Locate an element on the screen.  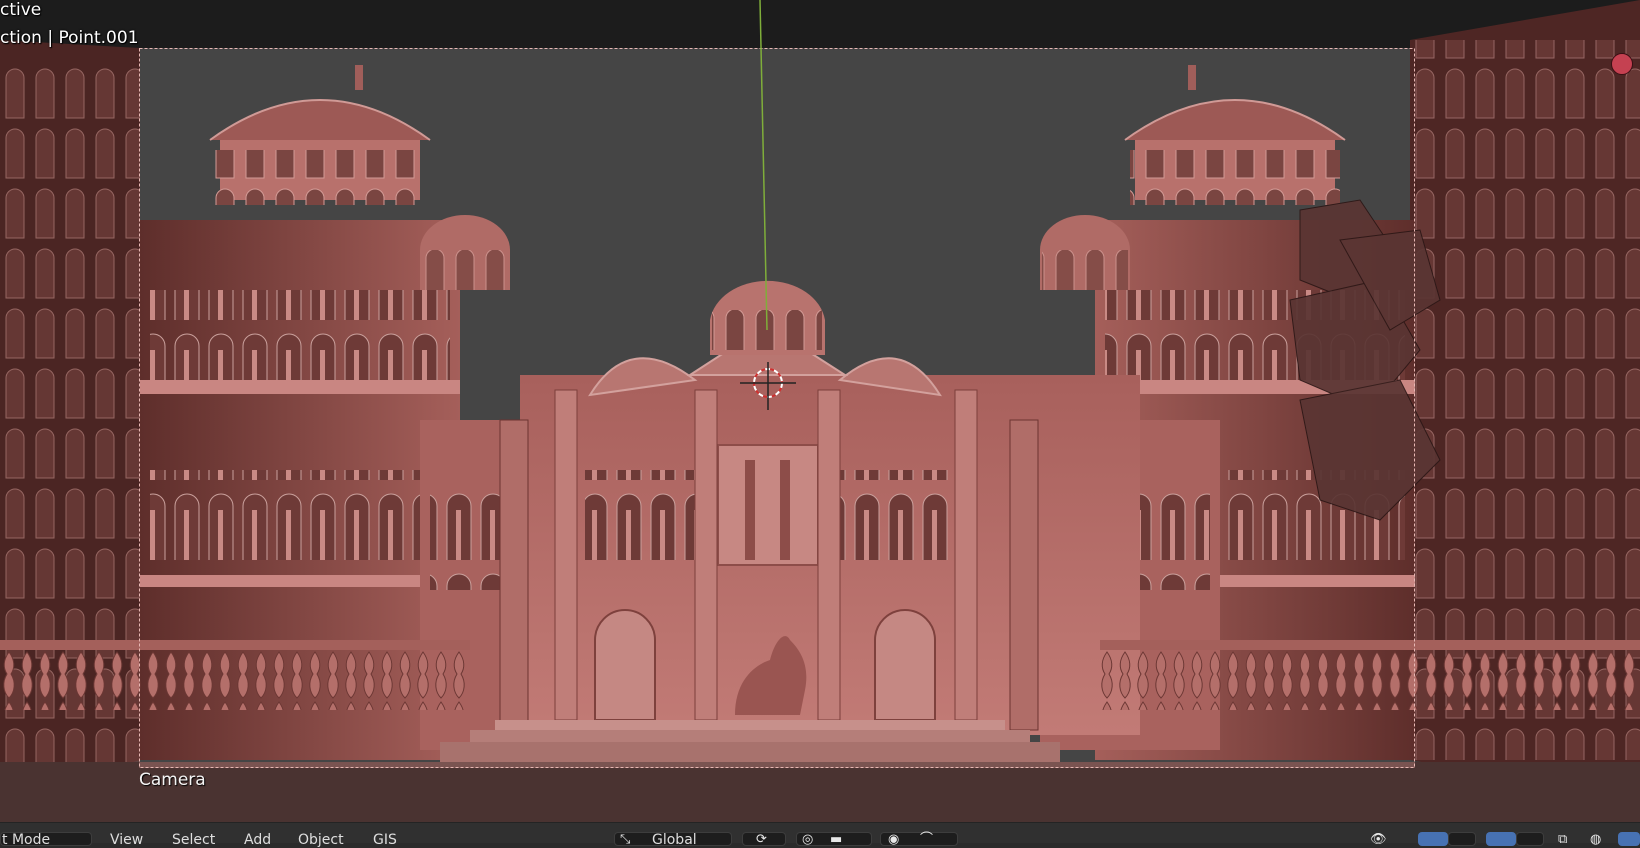
snap-target-icon: ▬ is located at coordinates (836, 839).